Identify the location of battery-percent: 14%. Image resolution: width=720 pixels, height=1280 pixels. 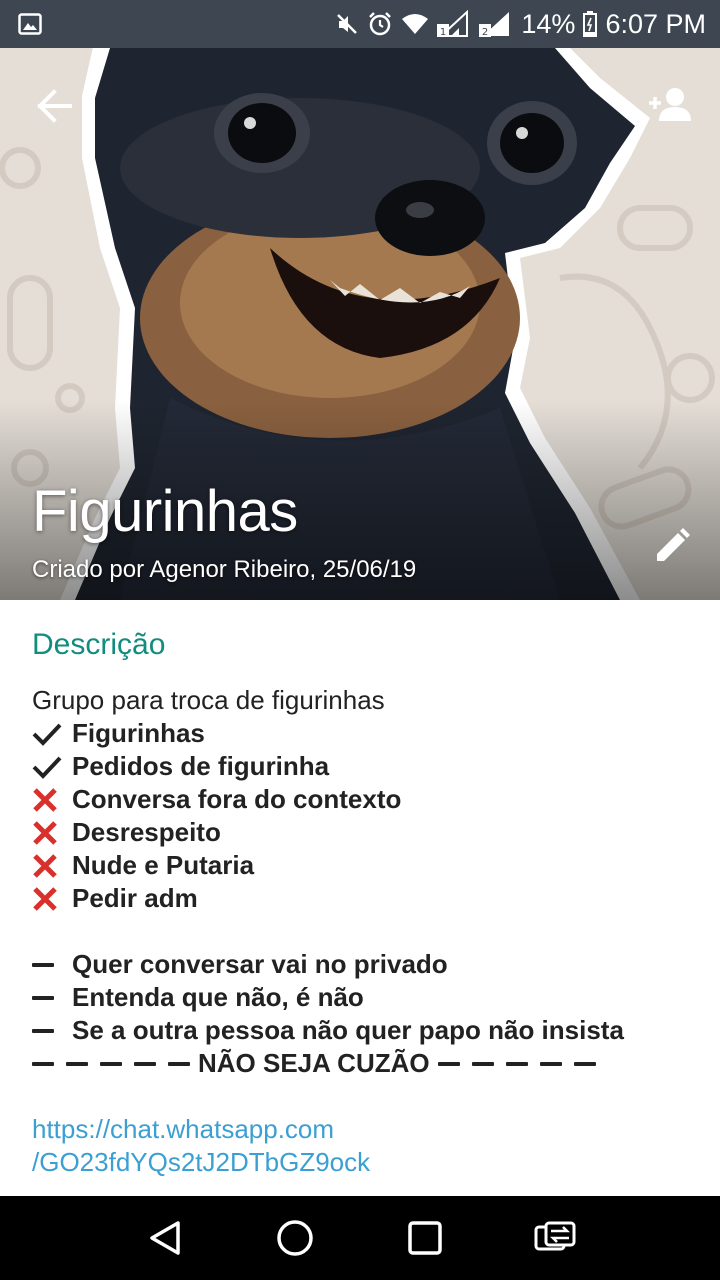
(548, 23).